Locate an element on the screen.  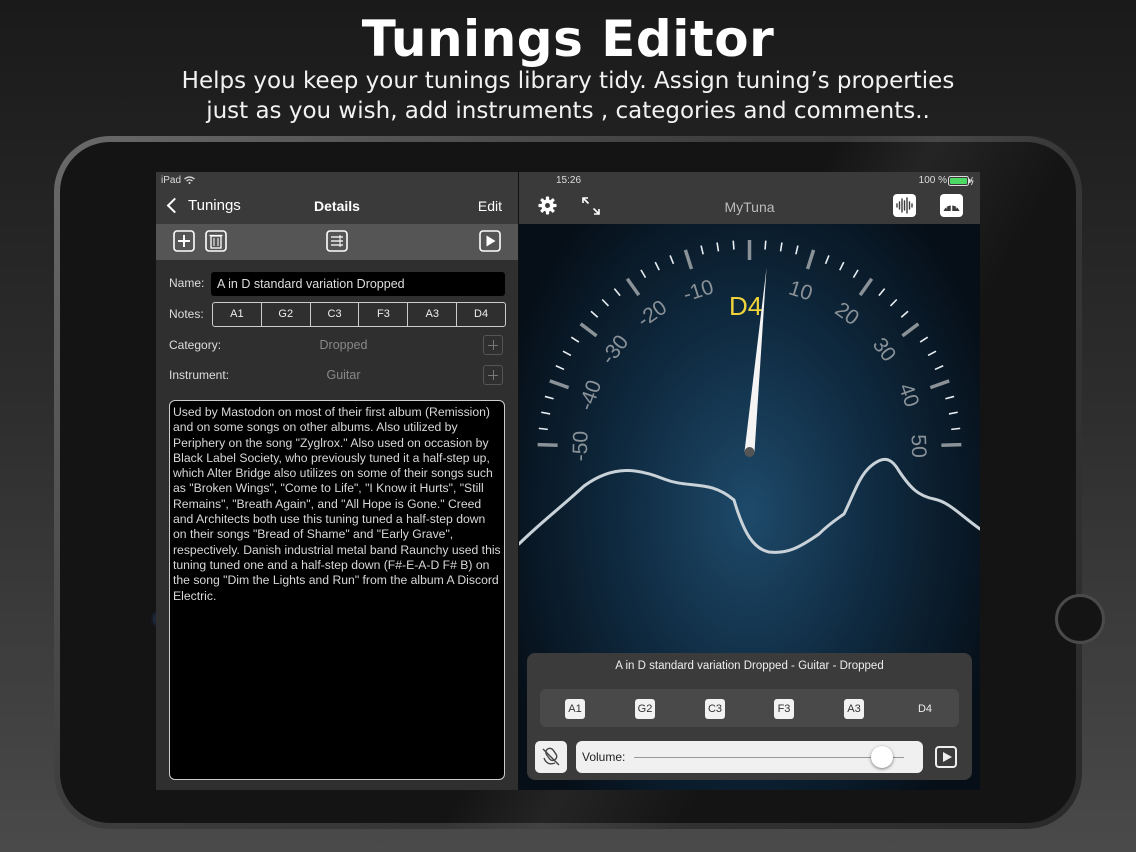
play-tone-icon is located at coordinates (946, 757).